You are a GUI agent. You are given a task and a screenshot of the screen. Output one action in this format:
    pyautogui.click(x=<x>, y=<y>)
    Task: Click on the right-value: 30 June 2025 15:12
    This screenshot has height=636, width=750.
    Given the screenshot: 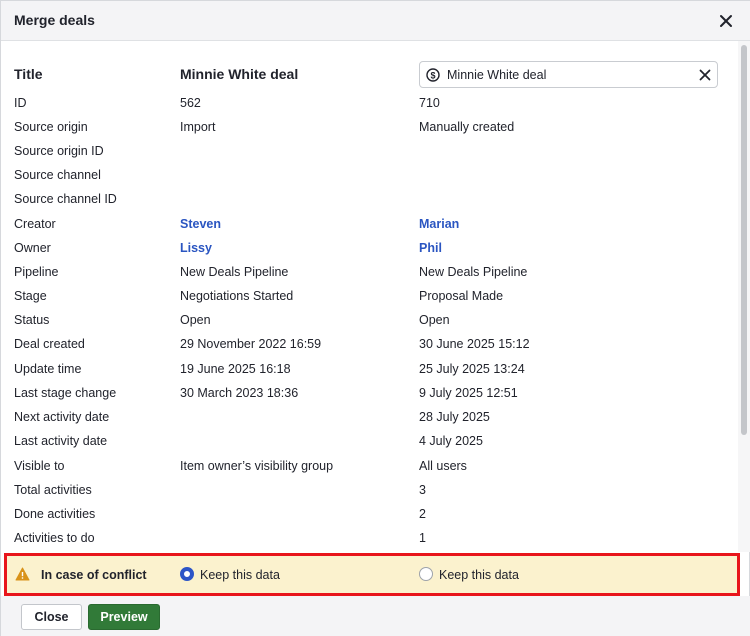 What is the action you would take?
    pyautogui.click(x=474, y=344)
    